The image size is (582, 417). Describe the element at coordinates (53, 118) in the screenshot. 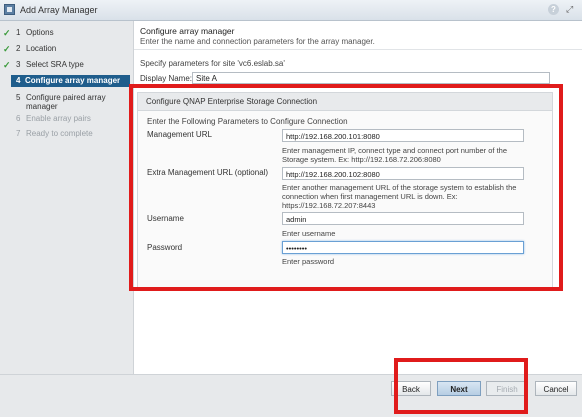

I see `step-enable-array-pairs: 6 Enable array pairs` at that location.